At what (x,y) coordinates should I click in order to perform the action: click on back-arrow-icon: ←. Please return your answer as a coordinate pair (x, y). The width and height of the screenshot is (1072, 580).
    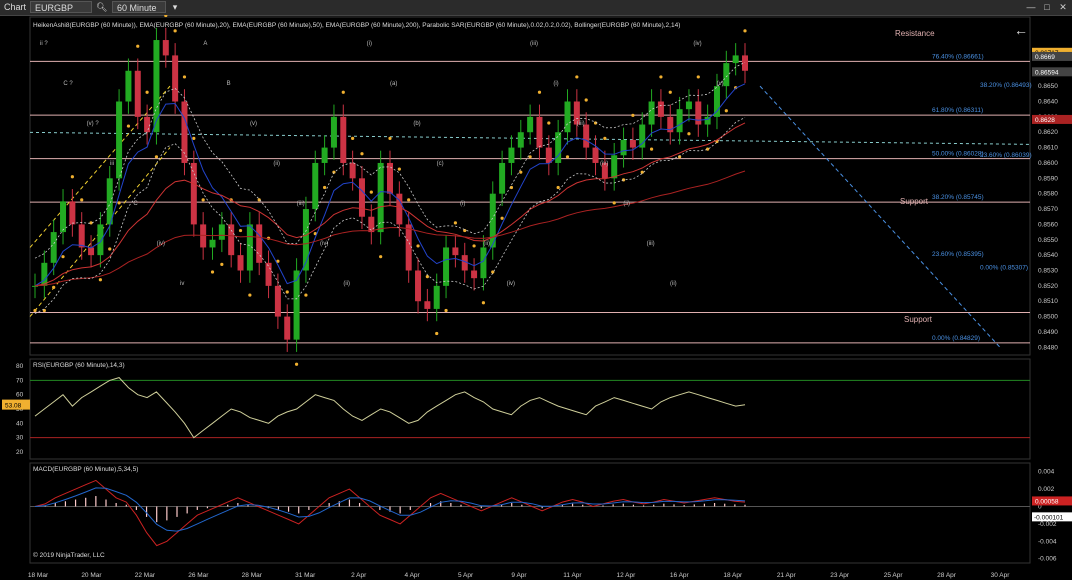
    Looking at the image, I should click on (1021, 30).